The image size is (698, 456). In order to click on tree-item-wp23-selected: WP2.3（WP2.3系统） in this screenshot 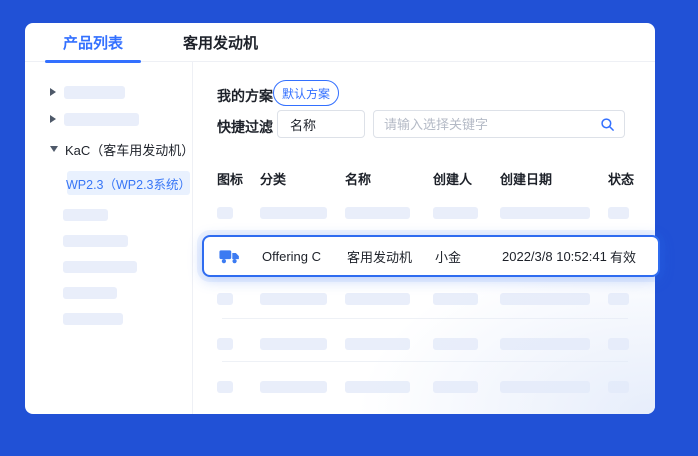, I will do `click(128, 183)`.